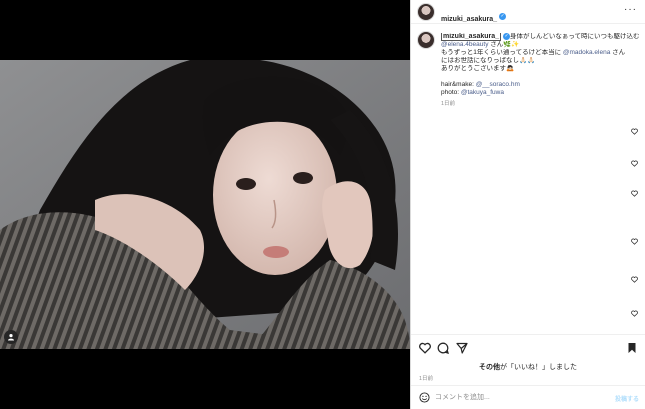 The height and width of the screenshot is (409, 645). Describe the element at coordinates (586, 52) in the screenshot. I see `mention-link: @madoka.elena` at that location.